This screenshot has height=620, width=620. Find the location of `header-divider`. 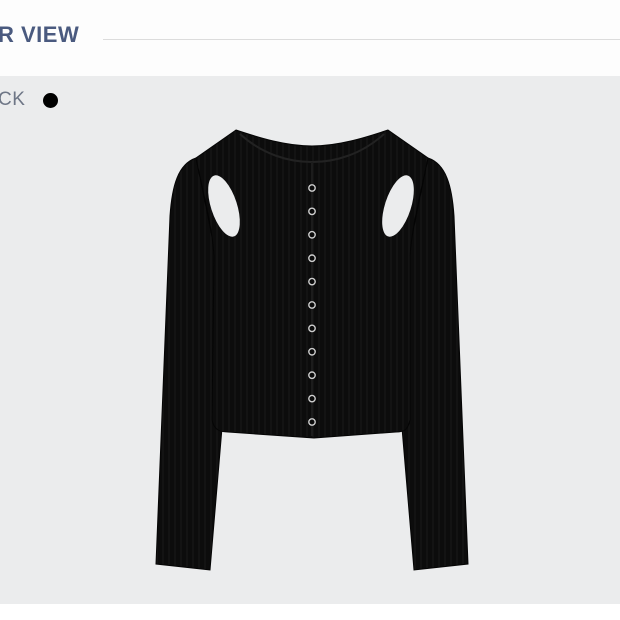

header-divider is located at coordinates (361, 39).